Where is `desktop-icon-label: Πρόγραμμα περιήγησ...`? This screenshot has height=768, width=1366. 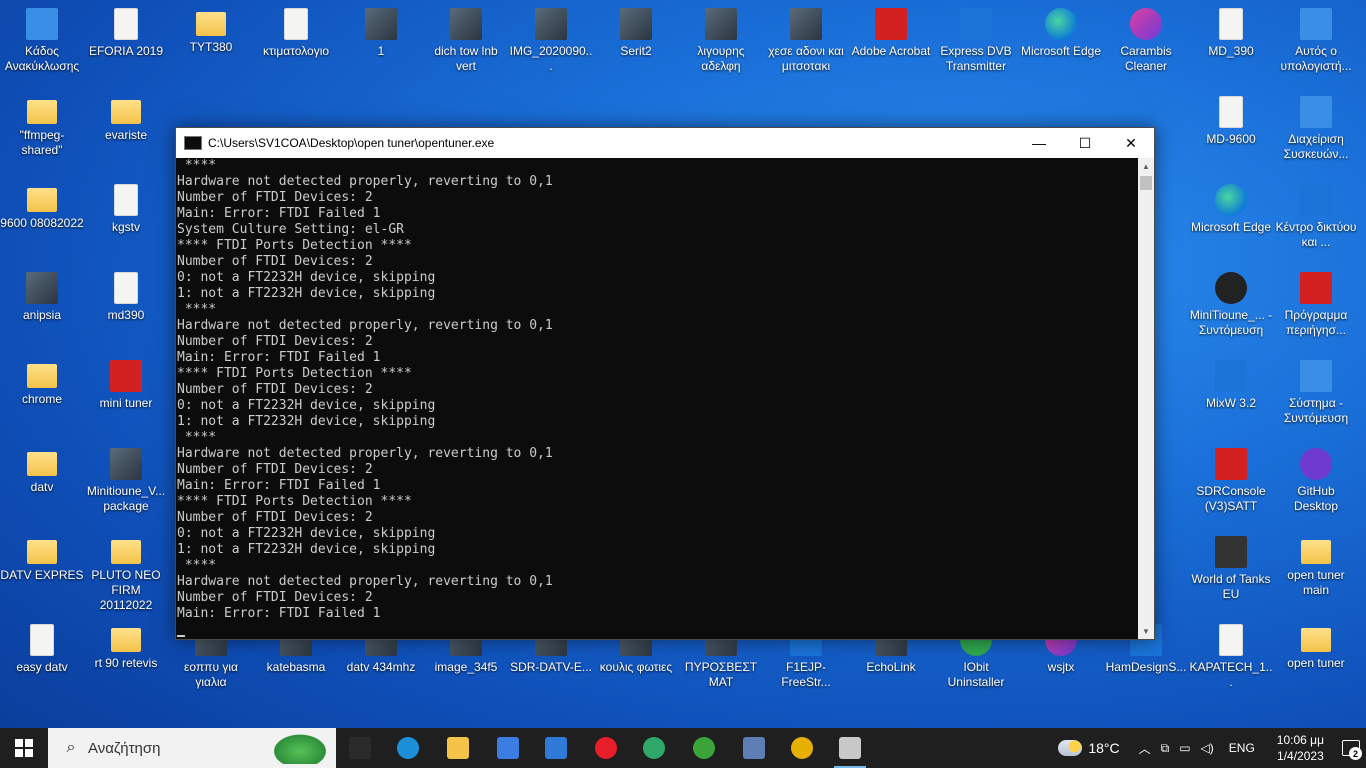 desktop-icon-label: Πρόγραμμα περιήγησ... is located at coordinates (1316, 322).